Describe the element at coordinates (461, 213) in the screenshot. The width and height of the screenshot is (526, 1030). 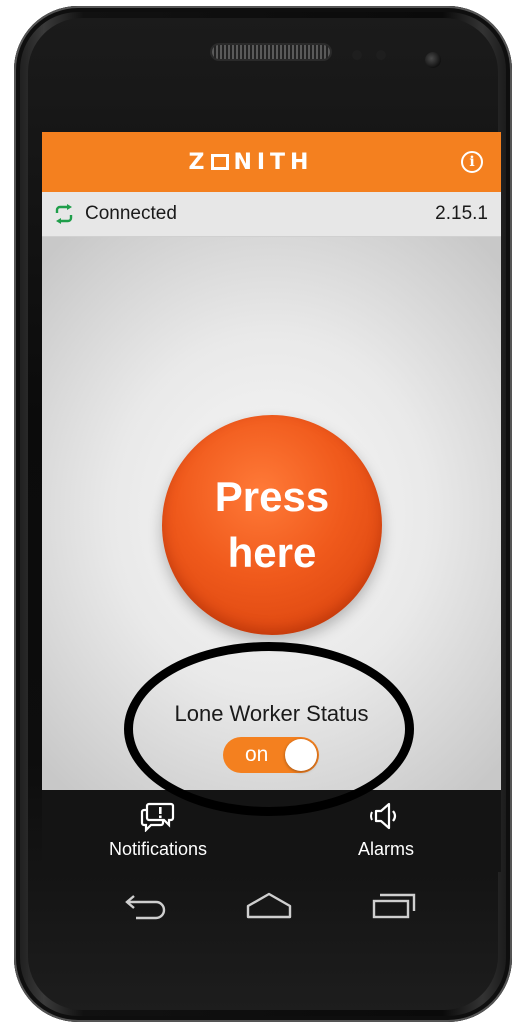
I see `app-version: 2.15.1` at that location.